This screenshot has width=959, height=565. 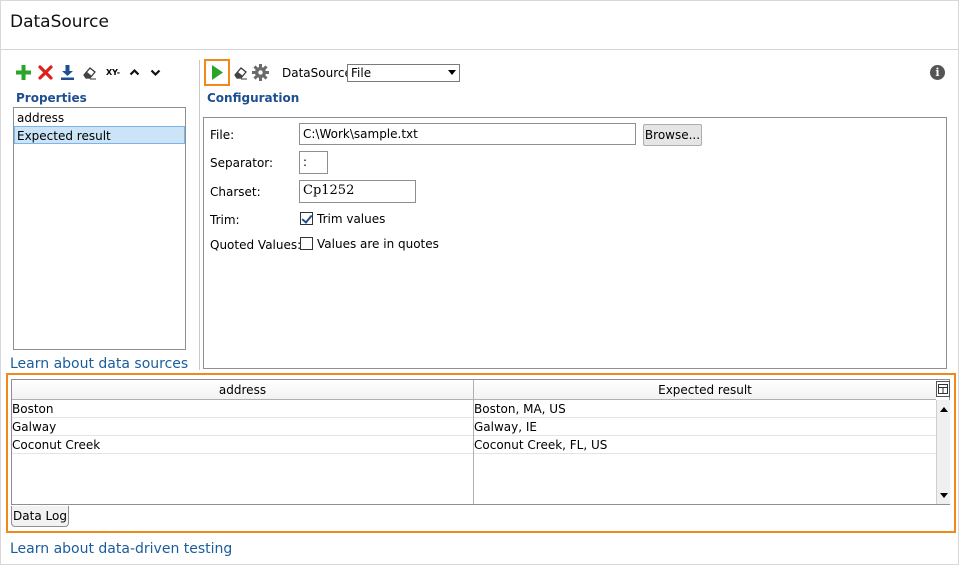 What do you see at coordinates (351, 219) in the screenshot?
I see `trim-checkbox-label: Trim values` at bounding box center [351, 219].